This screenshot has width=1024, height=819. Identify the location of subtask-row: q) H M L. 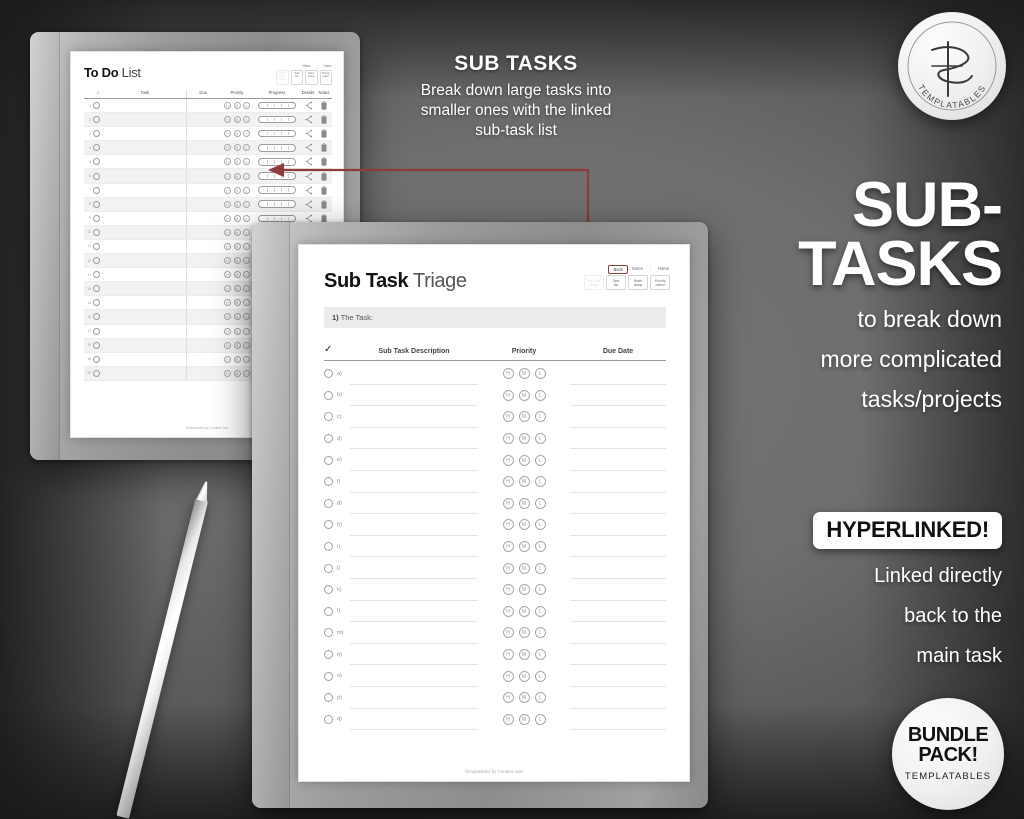
(495, 720).